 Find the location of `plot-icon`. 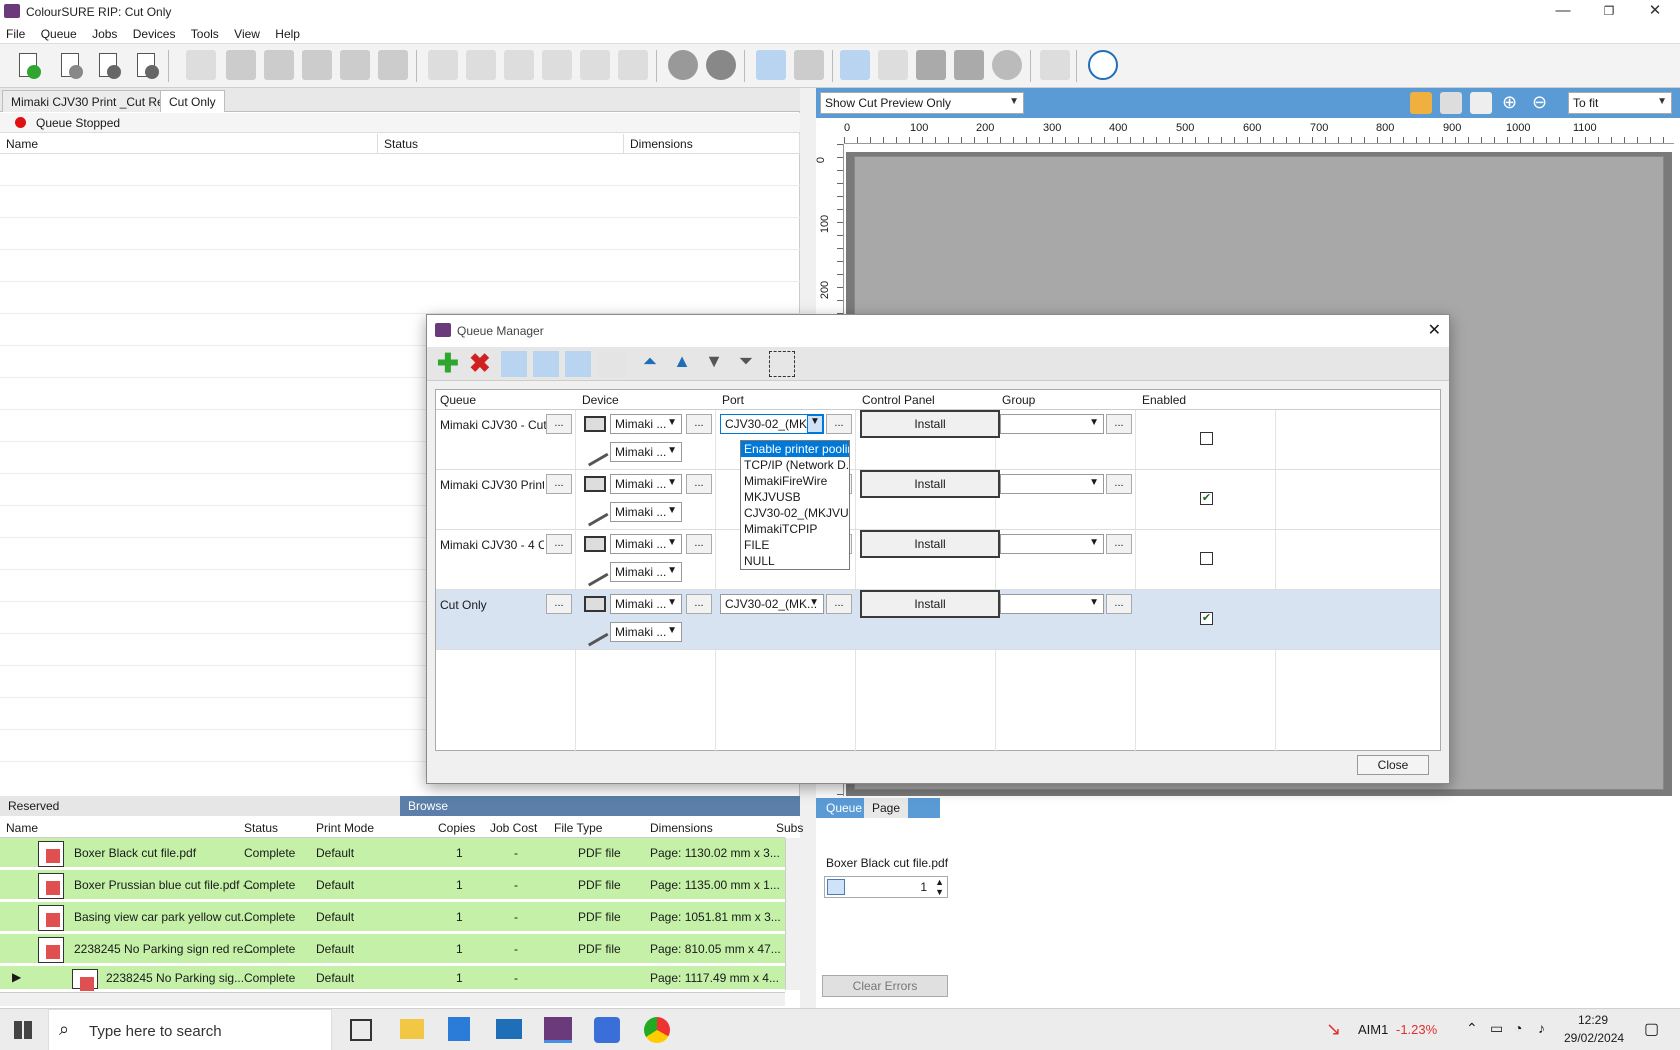

plot-icon is located at coordinates (355, 65).